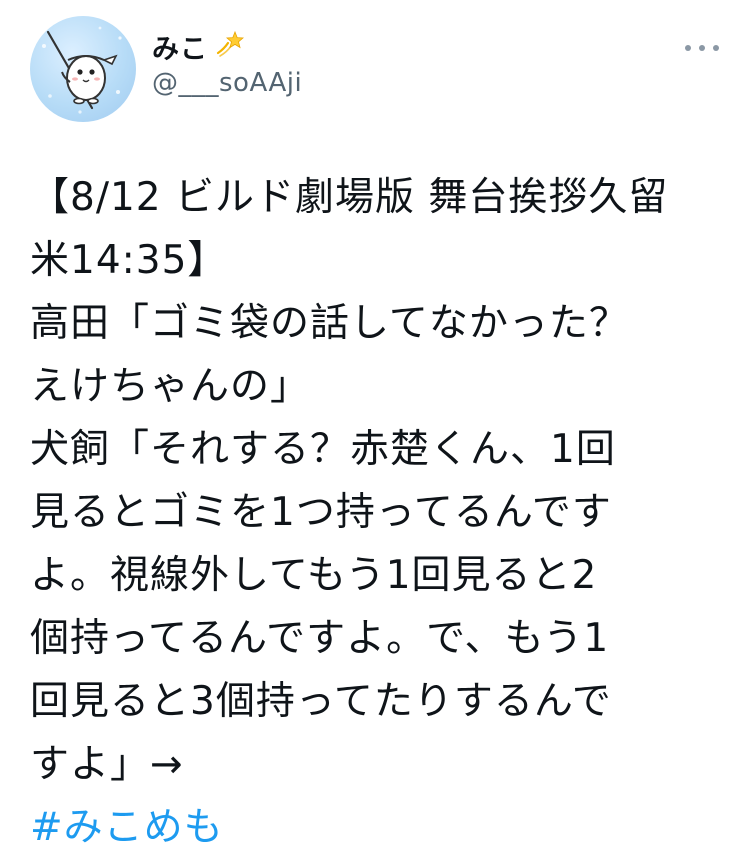  Describe the element at coordinates (320, 638) in the screenshot. I see `tweet-text-line: 個持ってるんですよ。で、もう1` at that location.